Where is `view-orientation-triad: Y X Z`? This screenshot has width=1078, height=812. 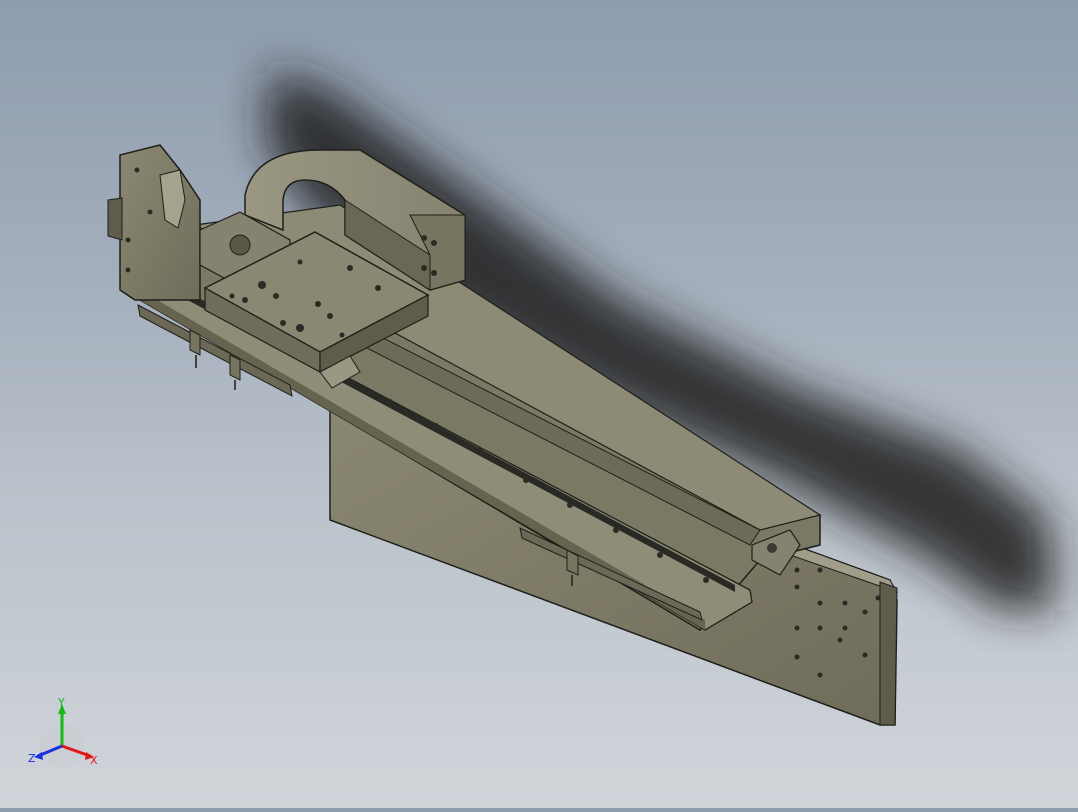 view-orientation-triad: Y X Z is located at coordinates (68, 734).